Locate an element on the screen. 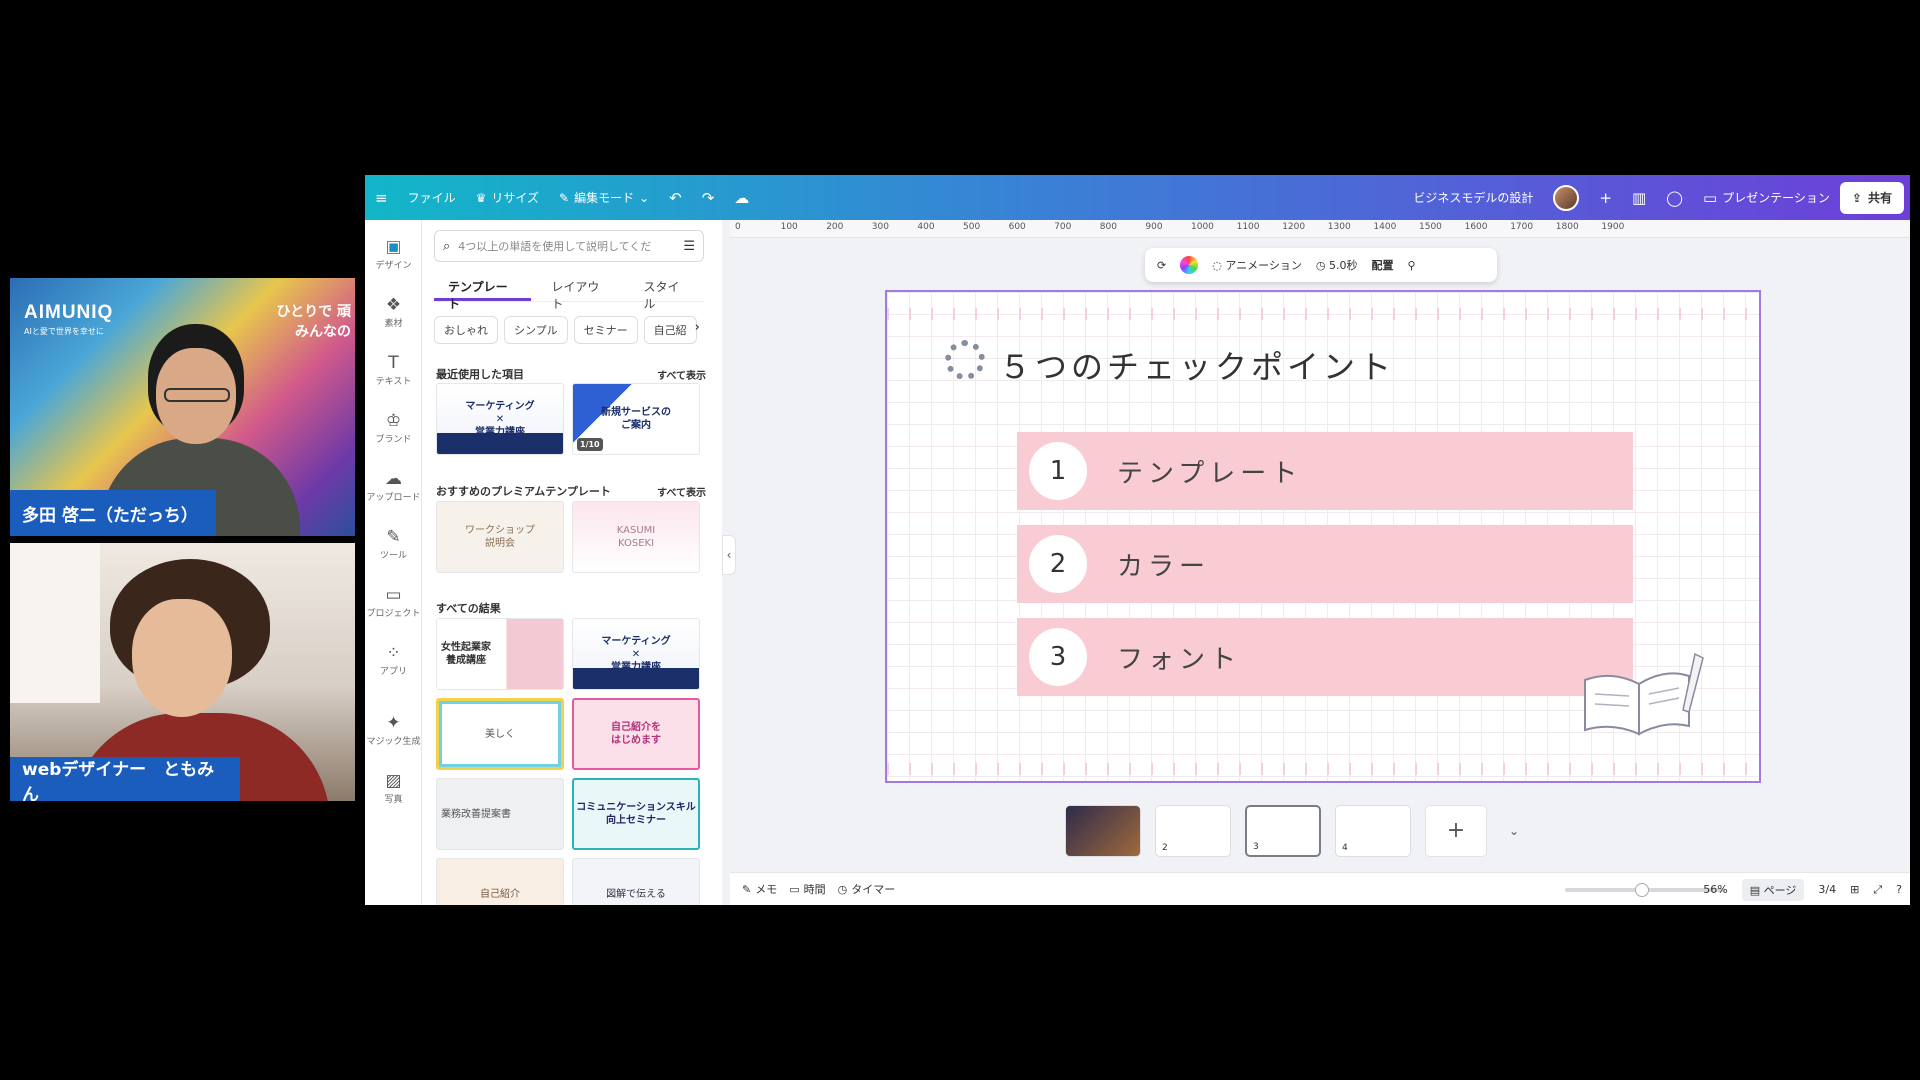  notes-button: ✎ メモ is located at coordinates (759, 889).